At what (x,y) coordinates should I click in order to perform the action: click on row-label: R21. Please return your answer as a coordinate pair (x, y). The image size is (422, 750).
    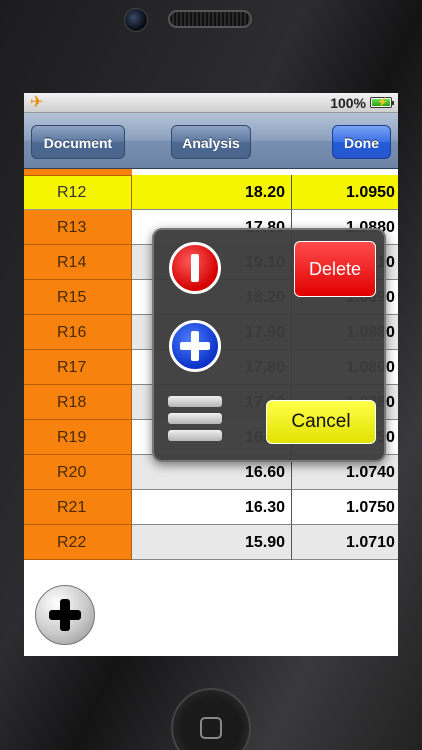
    Looking at the image, I should click on (78, 507).